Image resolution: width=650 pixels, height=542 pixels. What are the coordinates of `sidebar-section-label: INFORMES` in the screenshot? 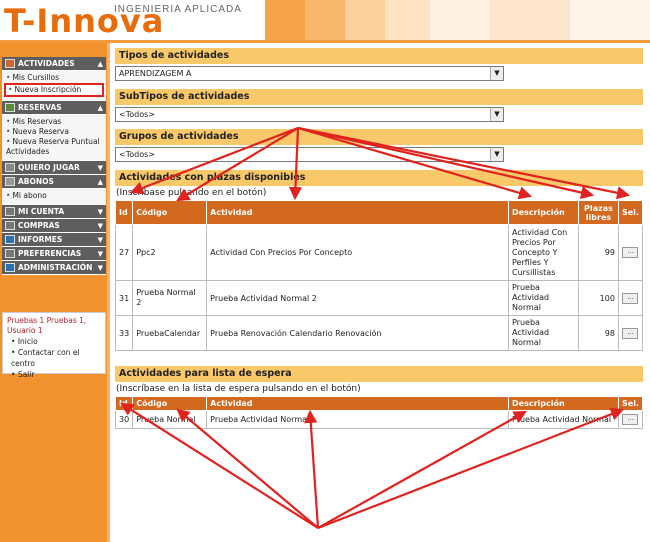 It's located at (40, 239).